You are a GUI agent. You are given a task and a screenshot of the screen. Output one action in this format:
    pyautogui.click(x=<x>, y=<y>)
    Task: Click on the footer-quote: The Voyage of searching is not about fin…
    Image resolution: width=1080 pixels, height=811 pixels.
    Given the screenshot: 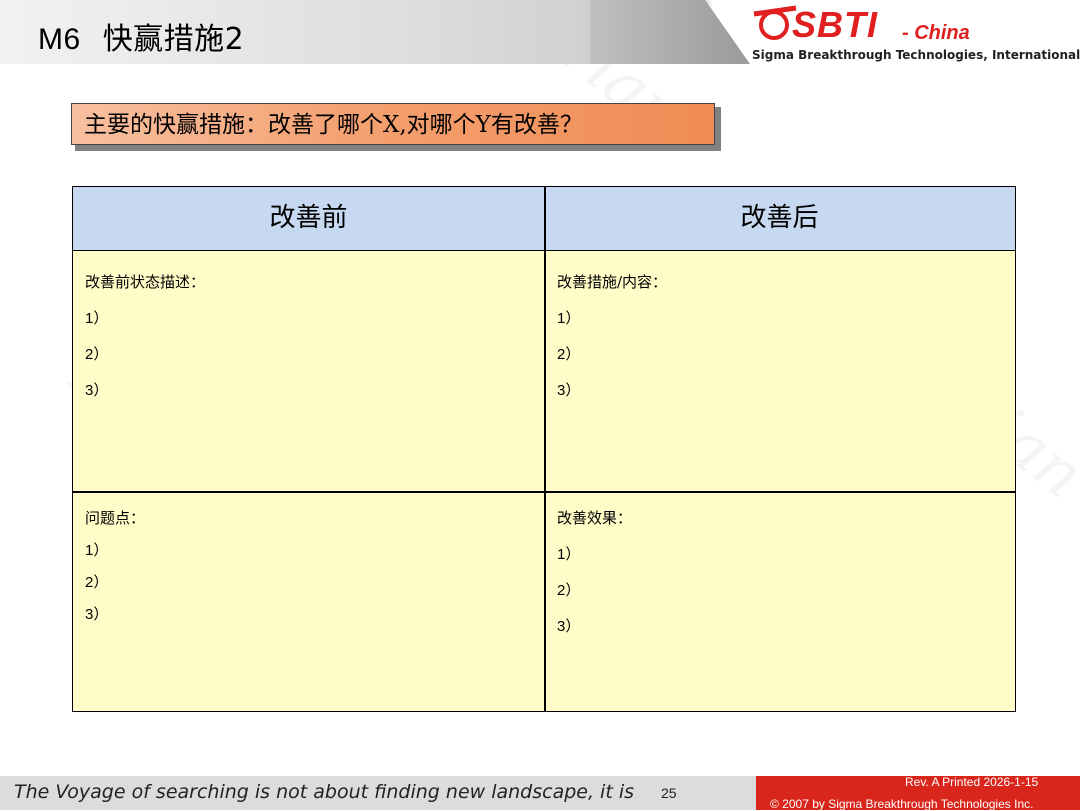 What is the action you would take?
    pyautogui.click(x=324, y=792)
    